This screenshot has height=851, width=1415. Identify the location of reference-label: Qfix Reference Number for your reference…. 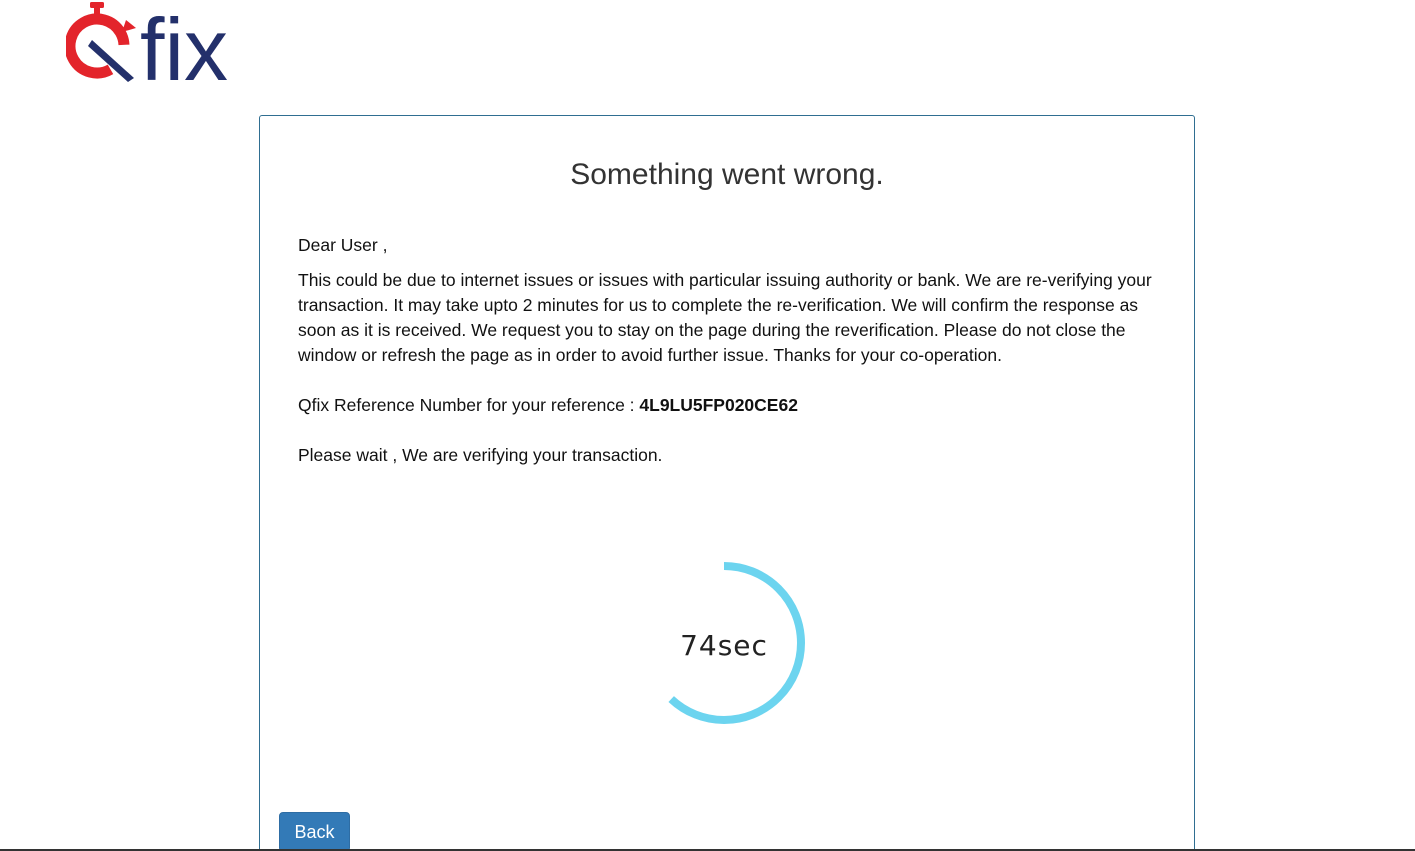
(469, 405).